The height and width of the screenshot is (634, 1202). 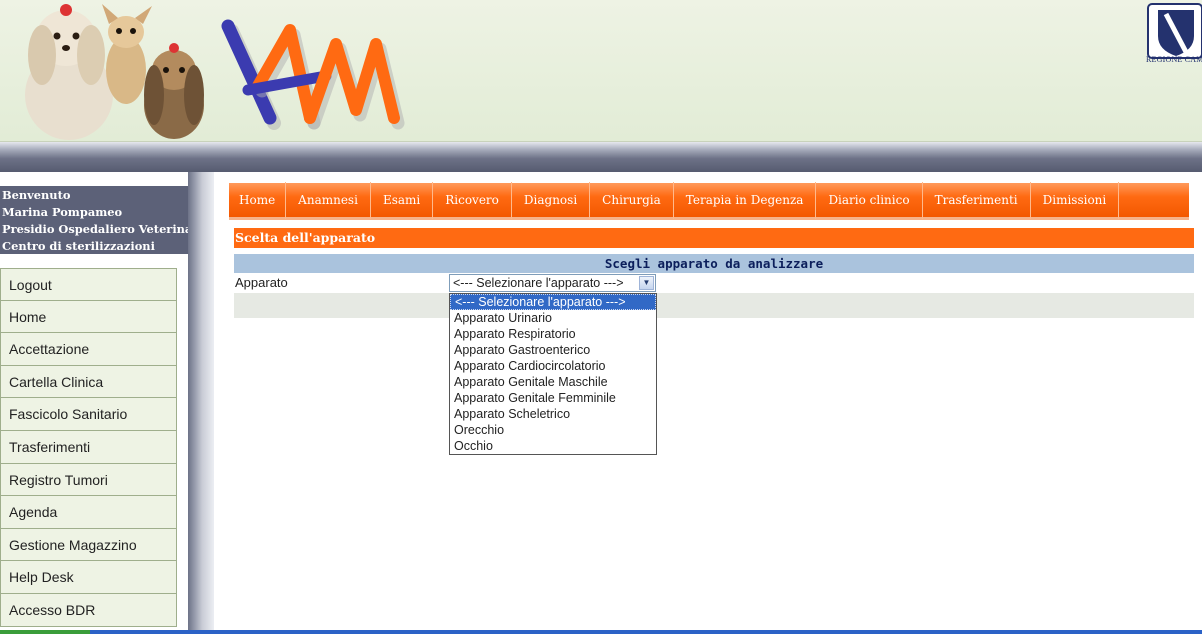 I want to click on apparato-select: <--- Selezionare l'apparato ---> ▼, so click(x=552, y=283).